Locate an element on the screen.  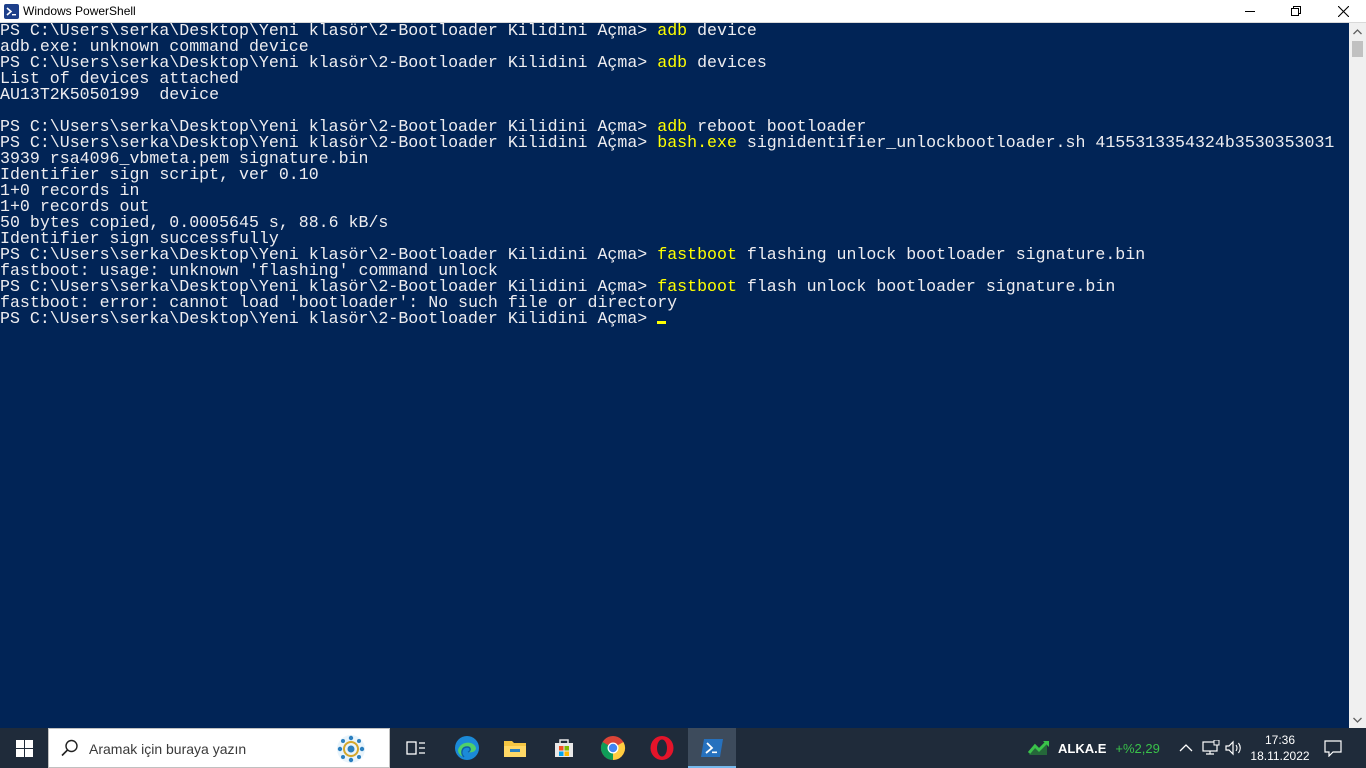
window-title: Windows PowerShell is located at coordinates (79, 11).